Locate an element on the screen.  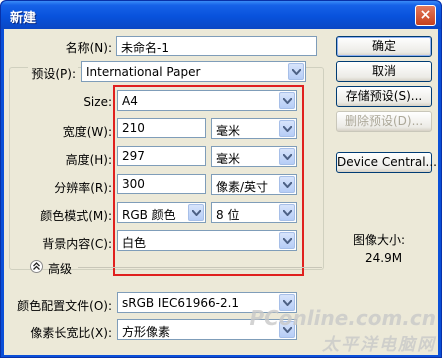
resolution-label: 分辨率(R): is located at coordinates (83, 188).